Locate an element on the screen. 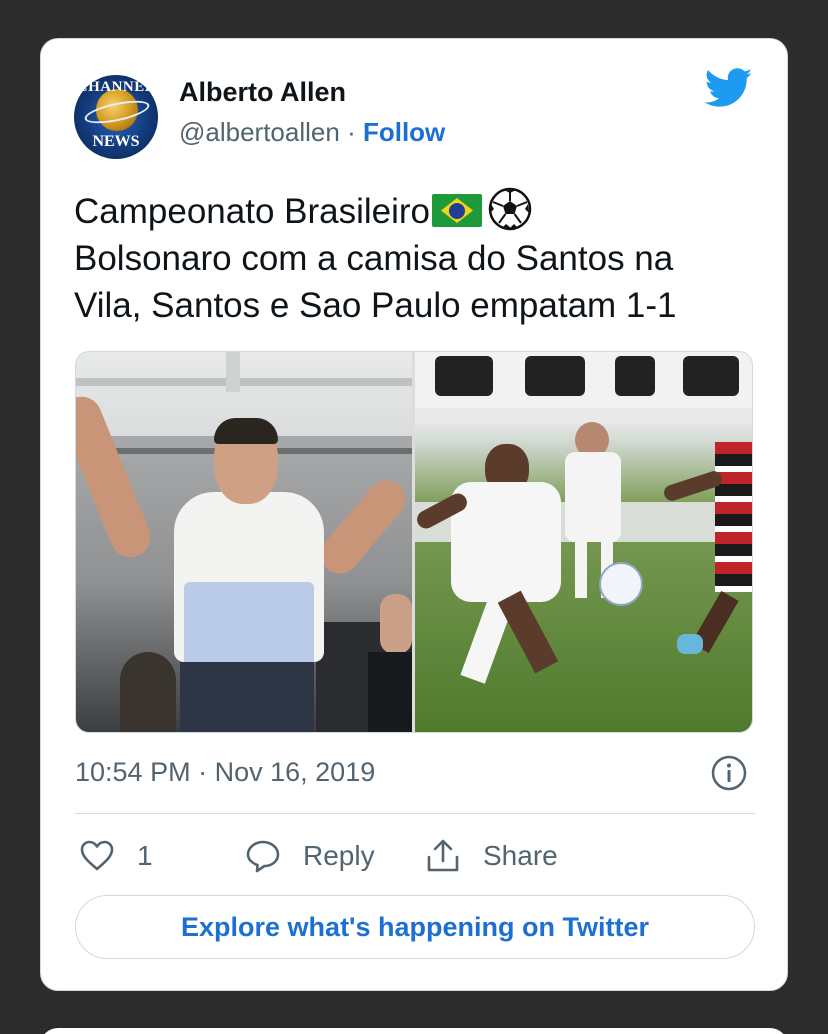  author-name: Alberto Allen is located at coordinates (262, 92).